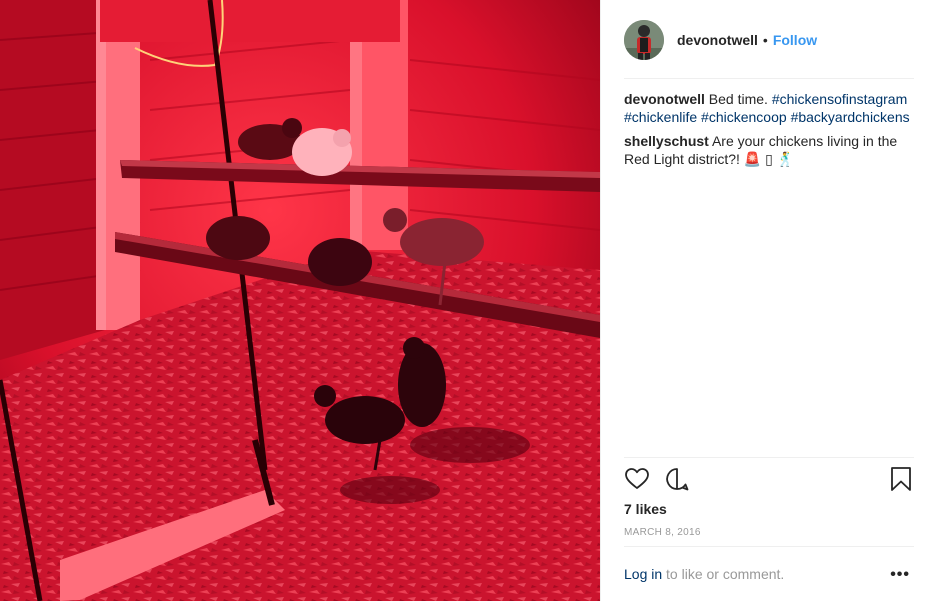 Image resolution: width=937 pixels, height=601 pixels. I want to click on post-header: devonotwell • Follow, so click(769, 40).